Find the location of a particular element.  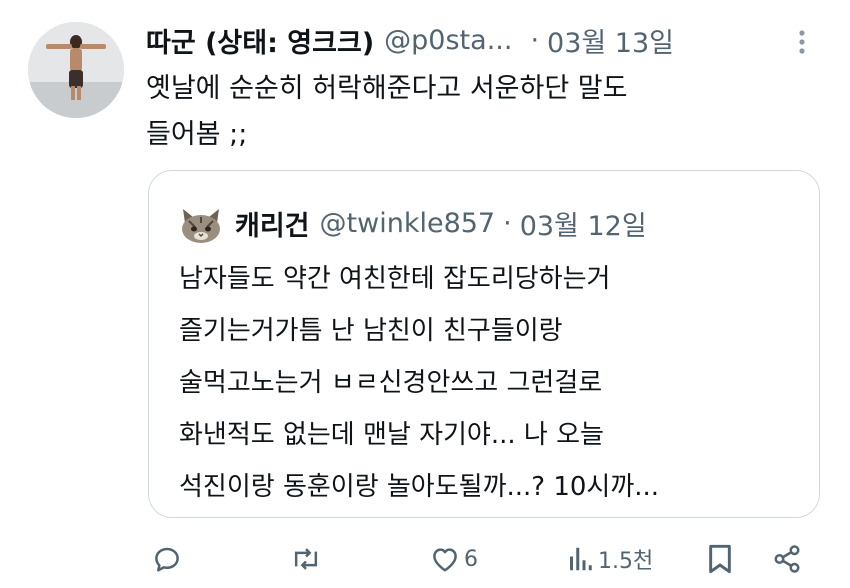

views-button: 1.5천 is located at coordinates (609, 559).